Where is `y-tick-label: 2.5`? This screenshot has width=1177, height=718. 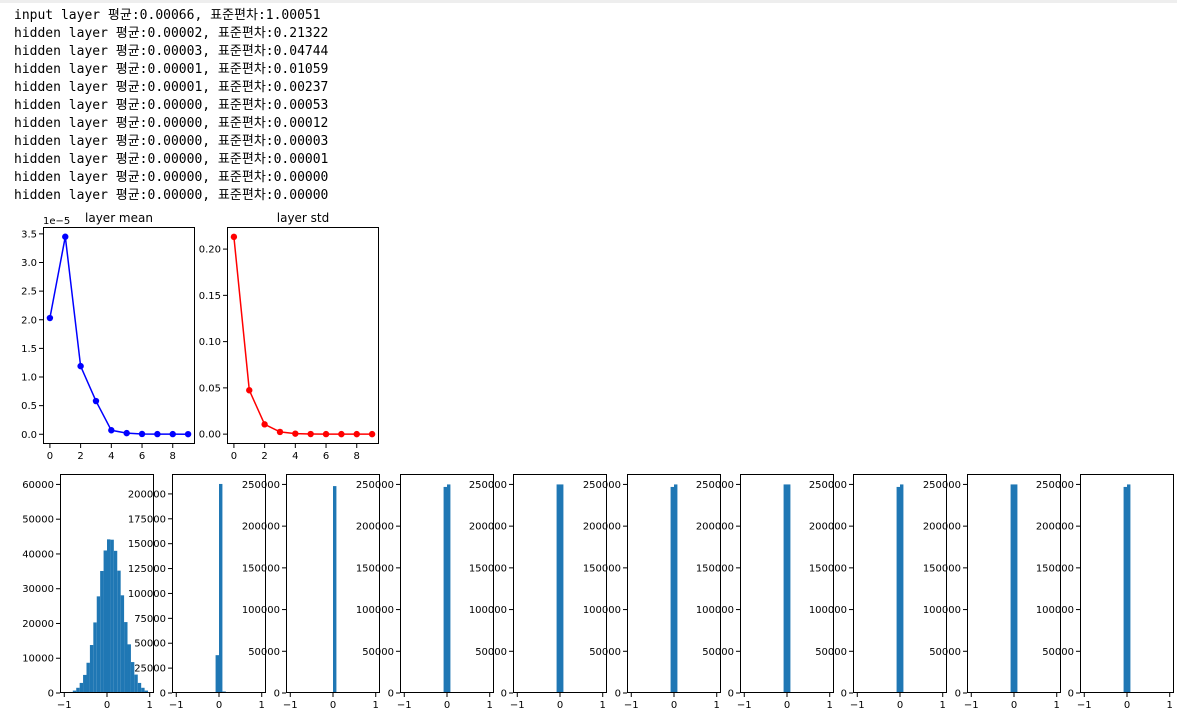
y-tick-label: 2.5 is located at coordinates (29, 292).